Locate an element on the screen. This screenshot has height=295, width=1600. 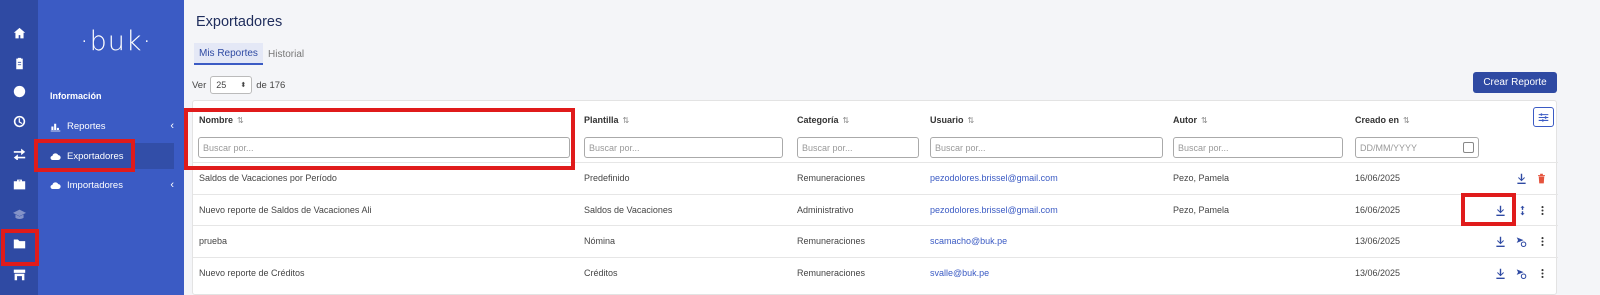
briefcase-icon is located at coordinates (19, 184).